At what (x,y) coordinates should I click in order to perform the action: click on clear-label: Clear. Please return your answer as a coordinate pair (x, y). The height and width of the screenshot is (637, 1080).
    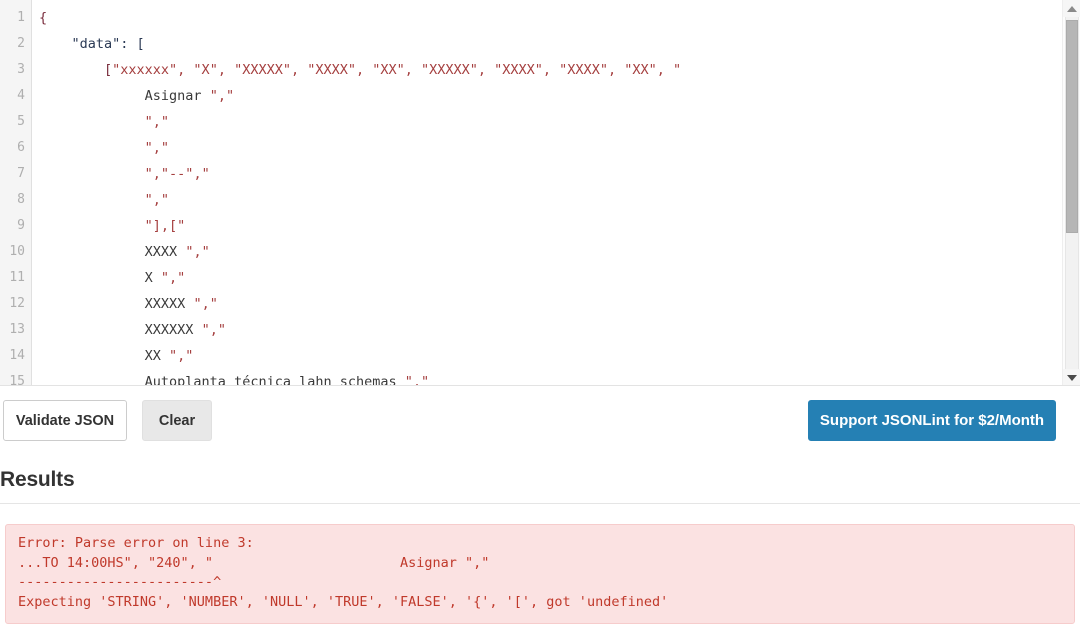
    Looking at the image, I should click on (177, 420).